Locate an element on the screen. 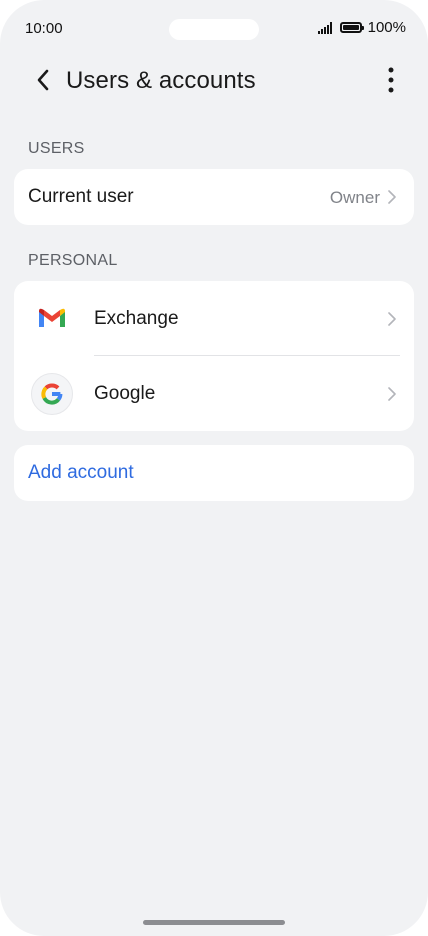 This screenshot has height=936, width=428. account-label-google: Google is located at coordinates (125, 393).